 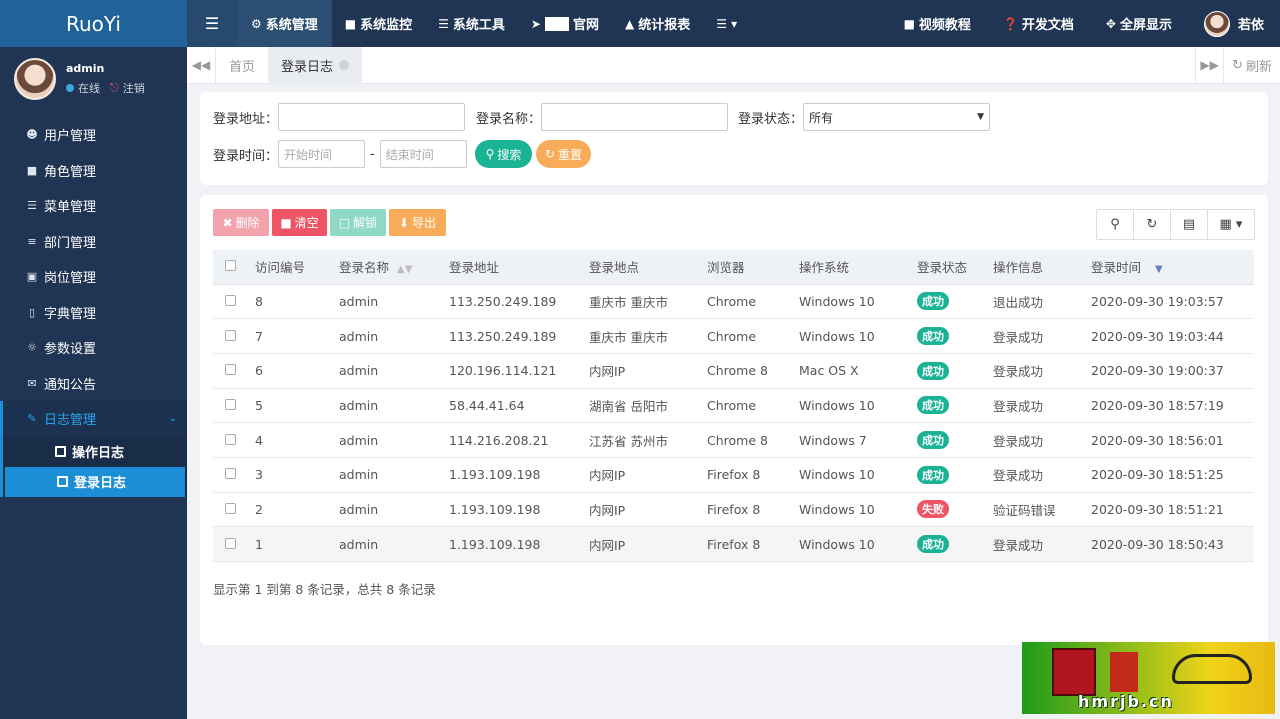 I want to click on export-button: ⬇ 导出, so click(x=417, y=222).